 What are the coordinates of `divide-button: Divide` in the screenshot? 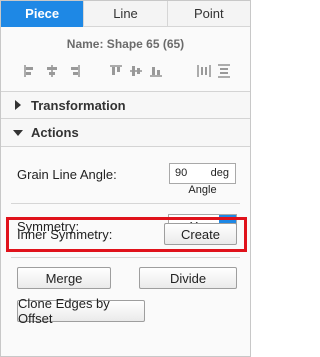 It's located at (188, 278).